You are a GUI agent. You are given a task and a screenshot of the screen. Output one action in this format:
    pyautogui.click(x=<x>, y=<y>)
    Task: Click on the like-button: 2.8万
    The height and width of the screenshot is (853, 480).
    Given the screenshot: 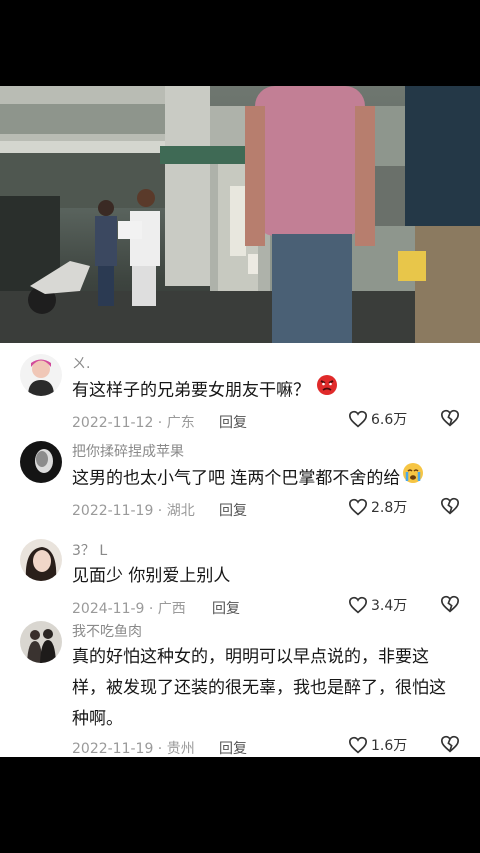 What is the action you would take?
    pyautogui.click(x=377, y=507)
    